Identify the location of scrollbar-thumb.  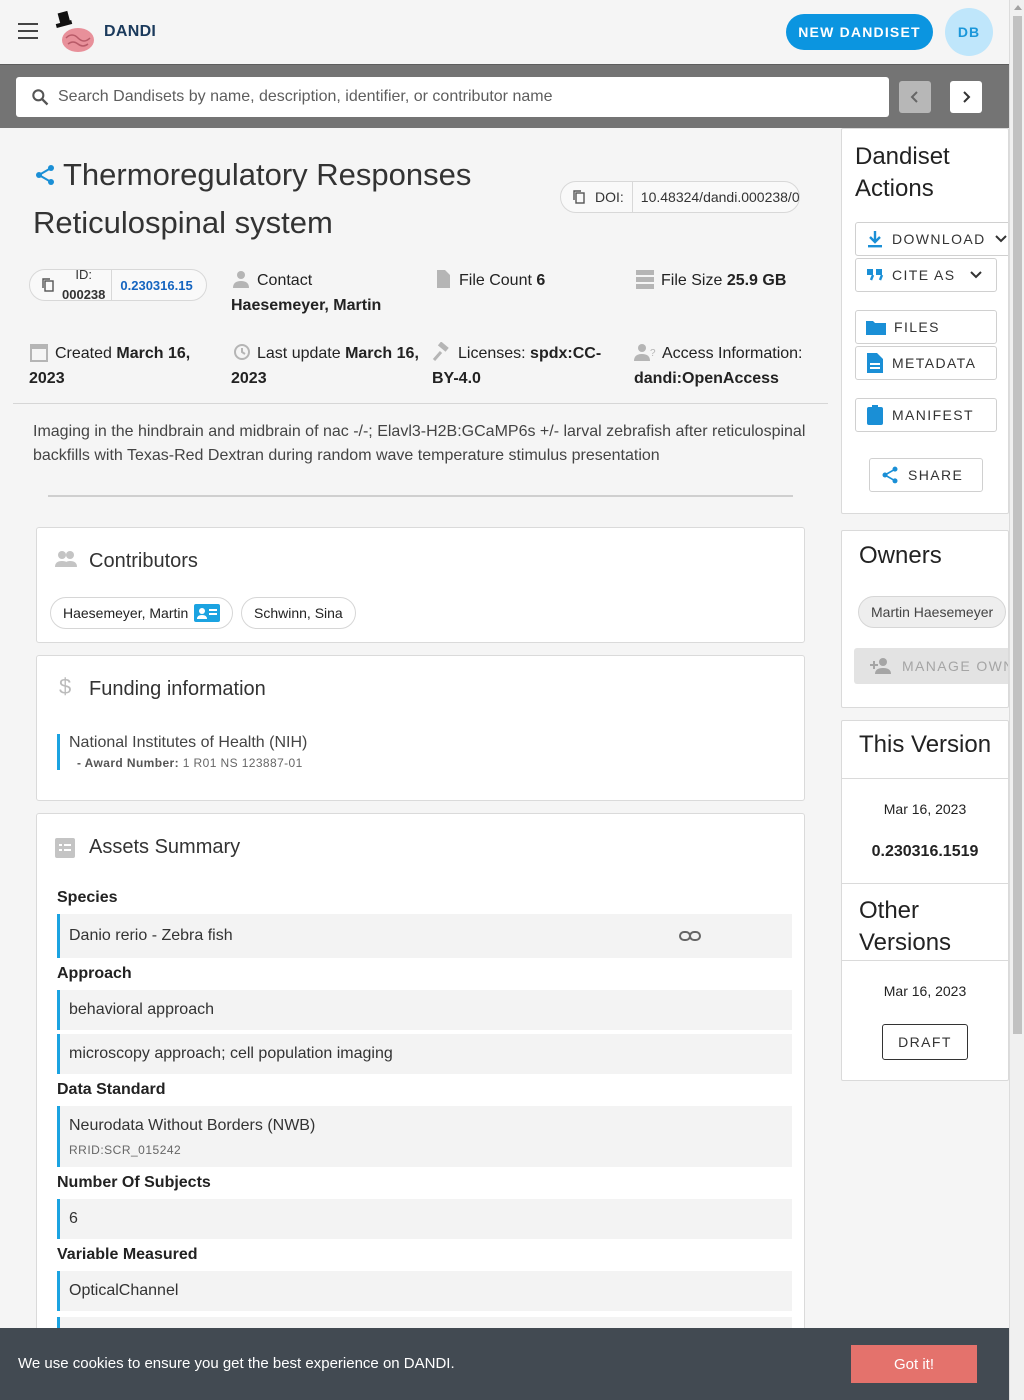
(1017, 525).